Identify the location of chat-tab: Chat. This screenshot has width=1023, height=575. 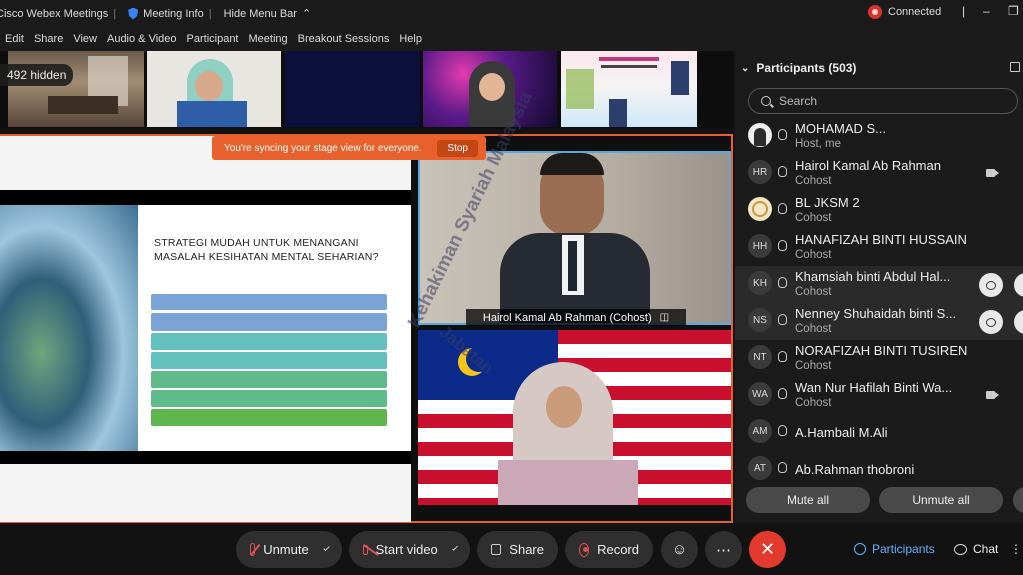
(976, 549).